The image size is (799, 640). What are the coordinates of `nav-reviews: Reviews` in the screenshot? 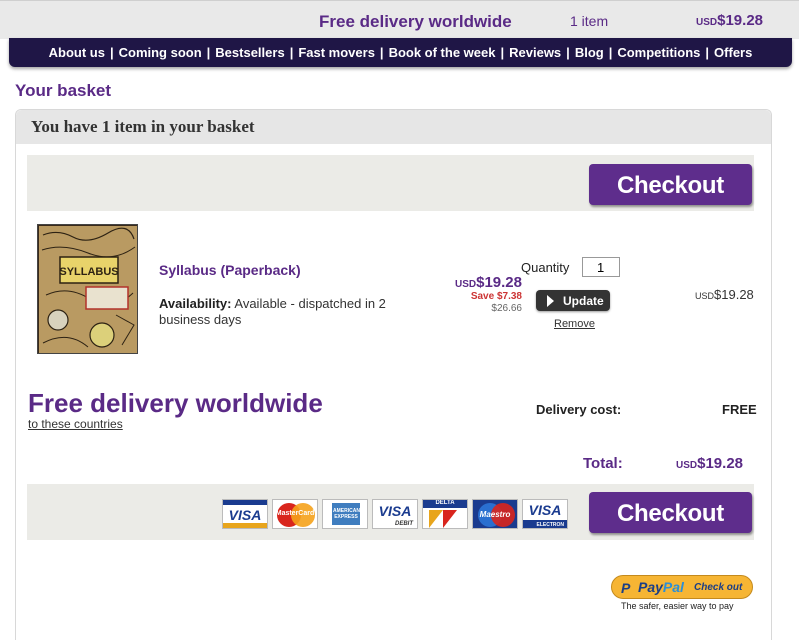 It's located at (535, 52).